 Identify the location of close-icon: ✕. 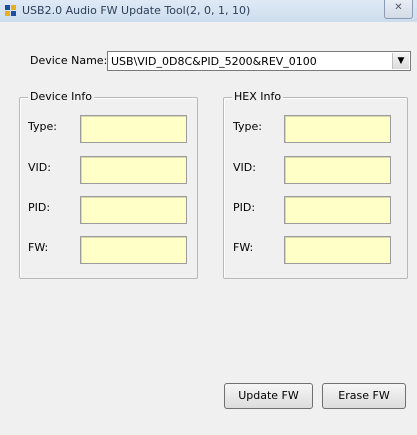
(398, 7).